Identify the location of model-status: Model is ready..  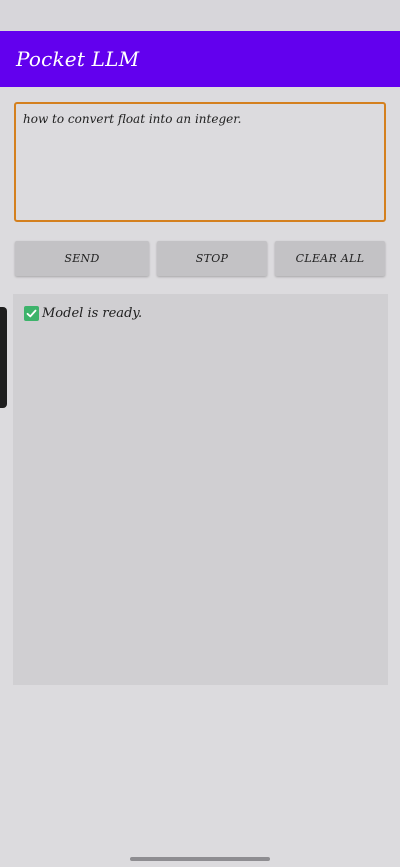
(83, 313).